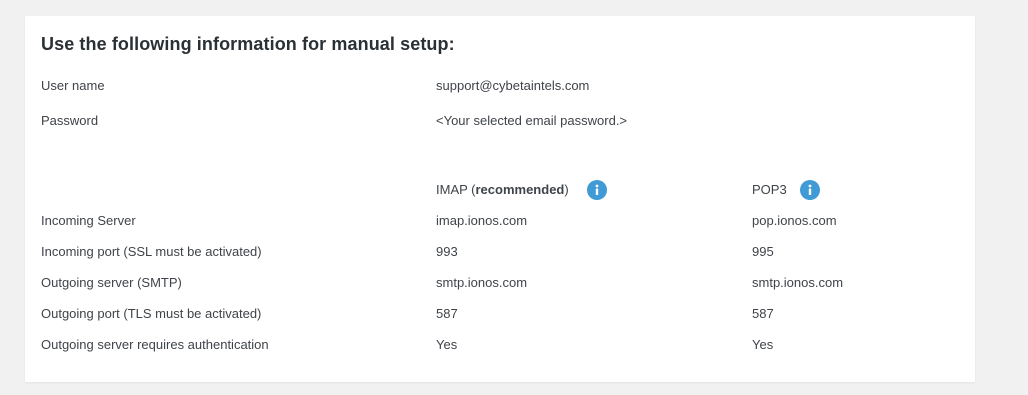 This screenshot has height=395, width=1028. Describe the element at coordinates (520, 189) in the screenshot. I see `imap-recommended: recommended` at that location.